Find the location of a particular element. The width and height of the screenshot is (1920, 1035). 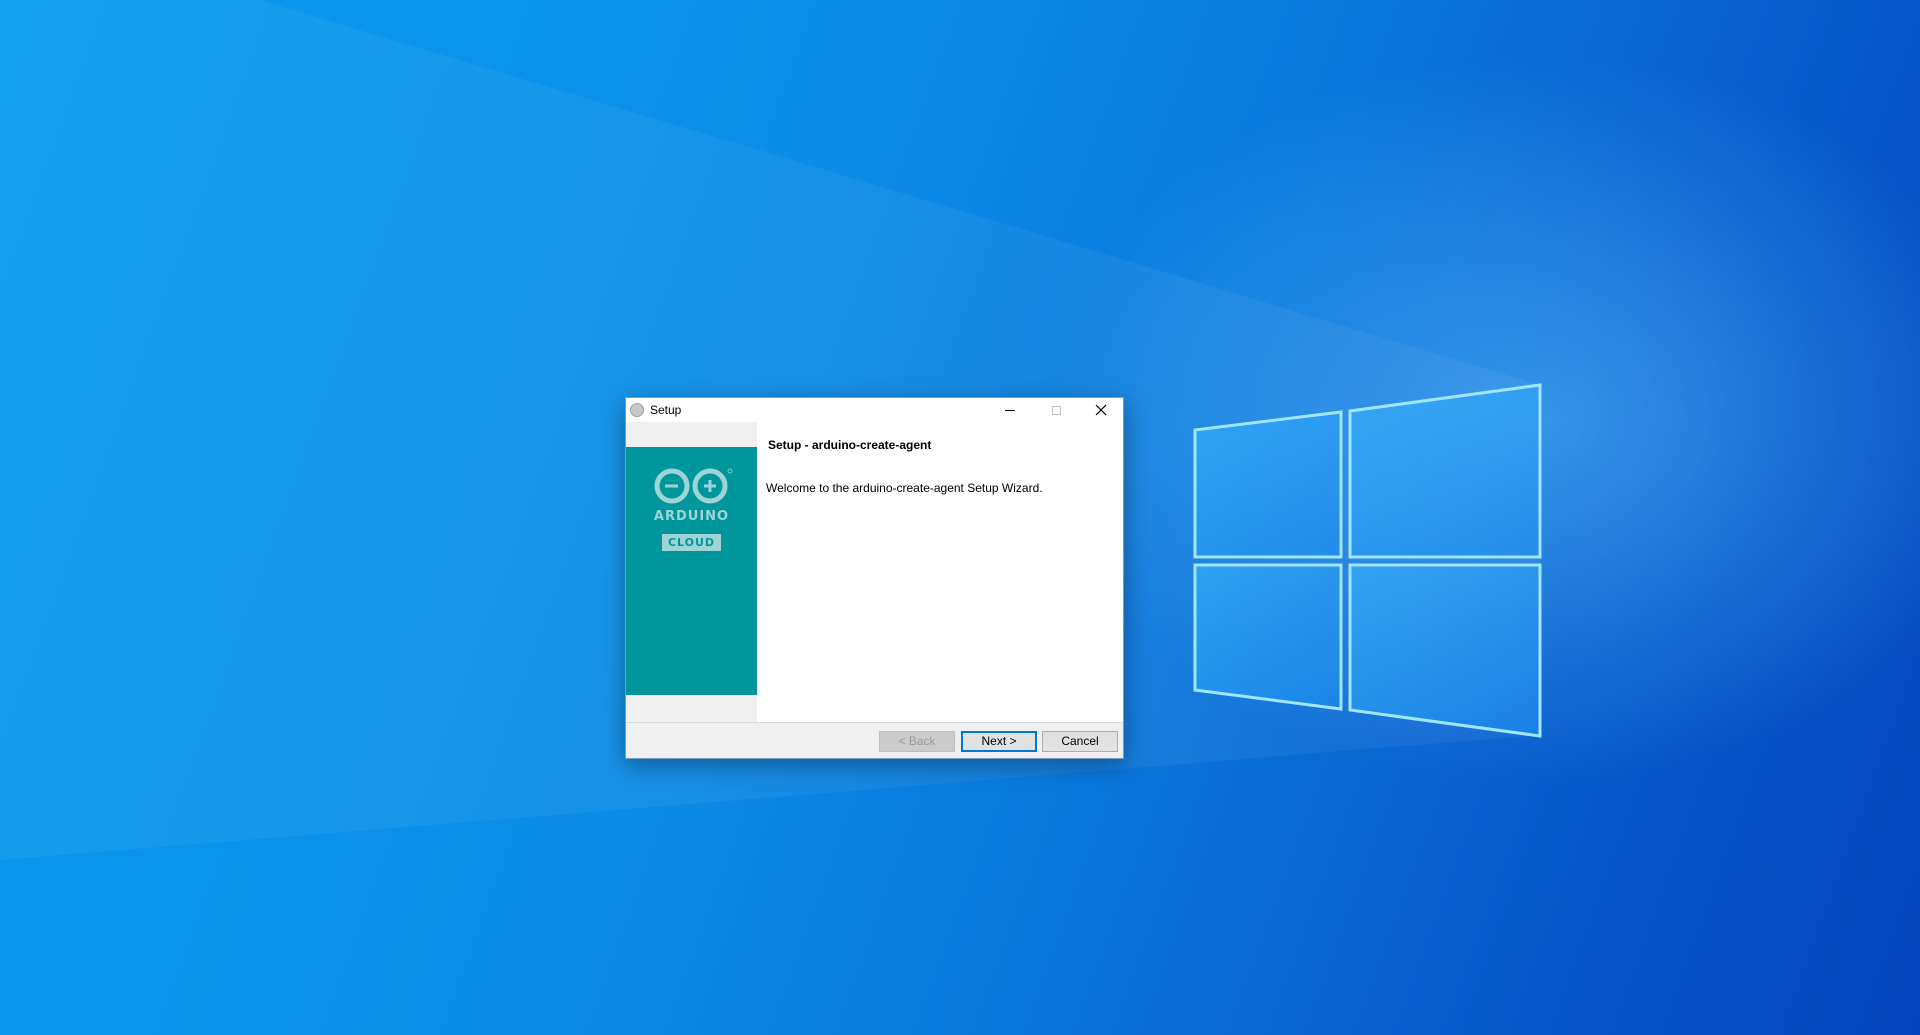

minimize-button is located at coordinates (1010, 410).